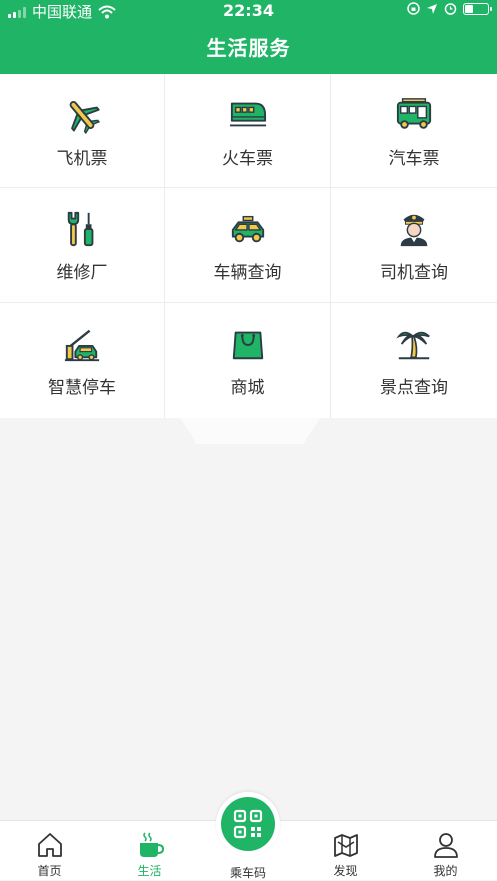  What do you see at coordinates (49, 845) in the screenshot?
I see `home-icon` at bounding box center [49, 845].